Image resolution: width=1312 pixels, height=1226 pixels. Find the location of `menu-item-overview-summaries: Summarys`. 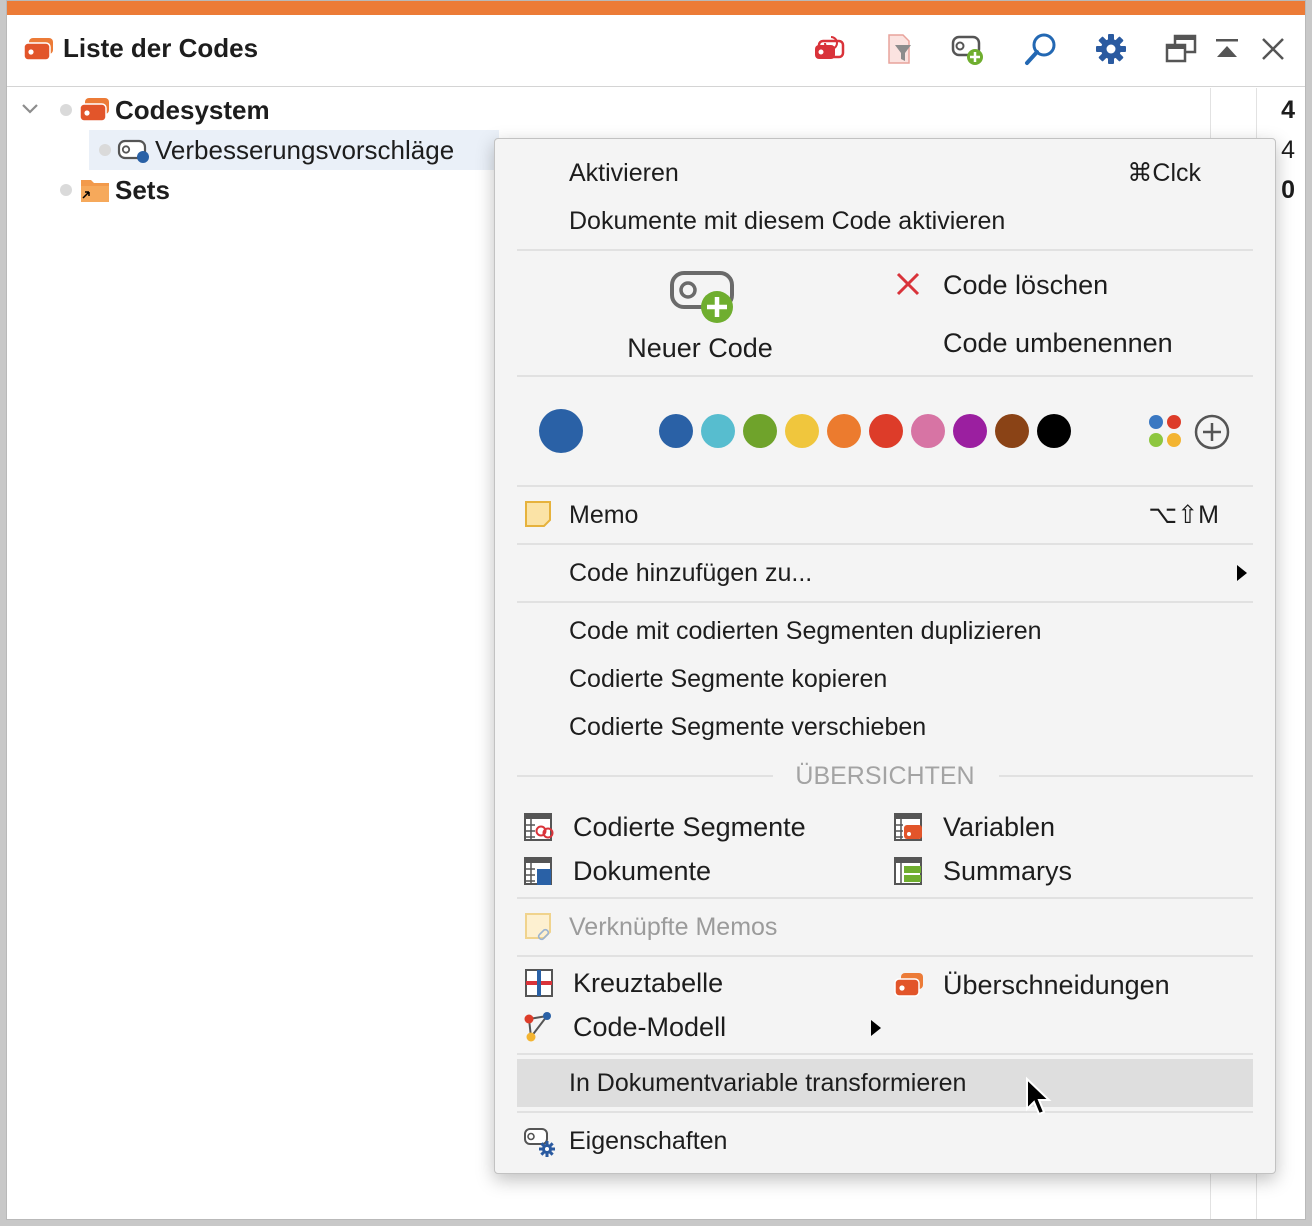

menu-item-overview-summaries: Summarys is located at coordinates (1063, 871).